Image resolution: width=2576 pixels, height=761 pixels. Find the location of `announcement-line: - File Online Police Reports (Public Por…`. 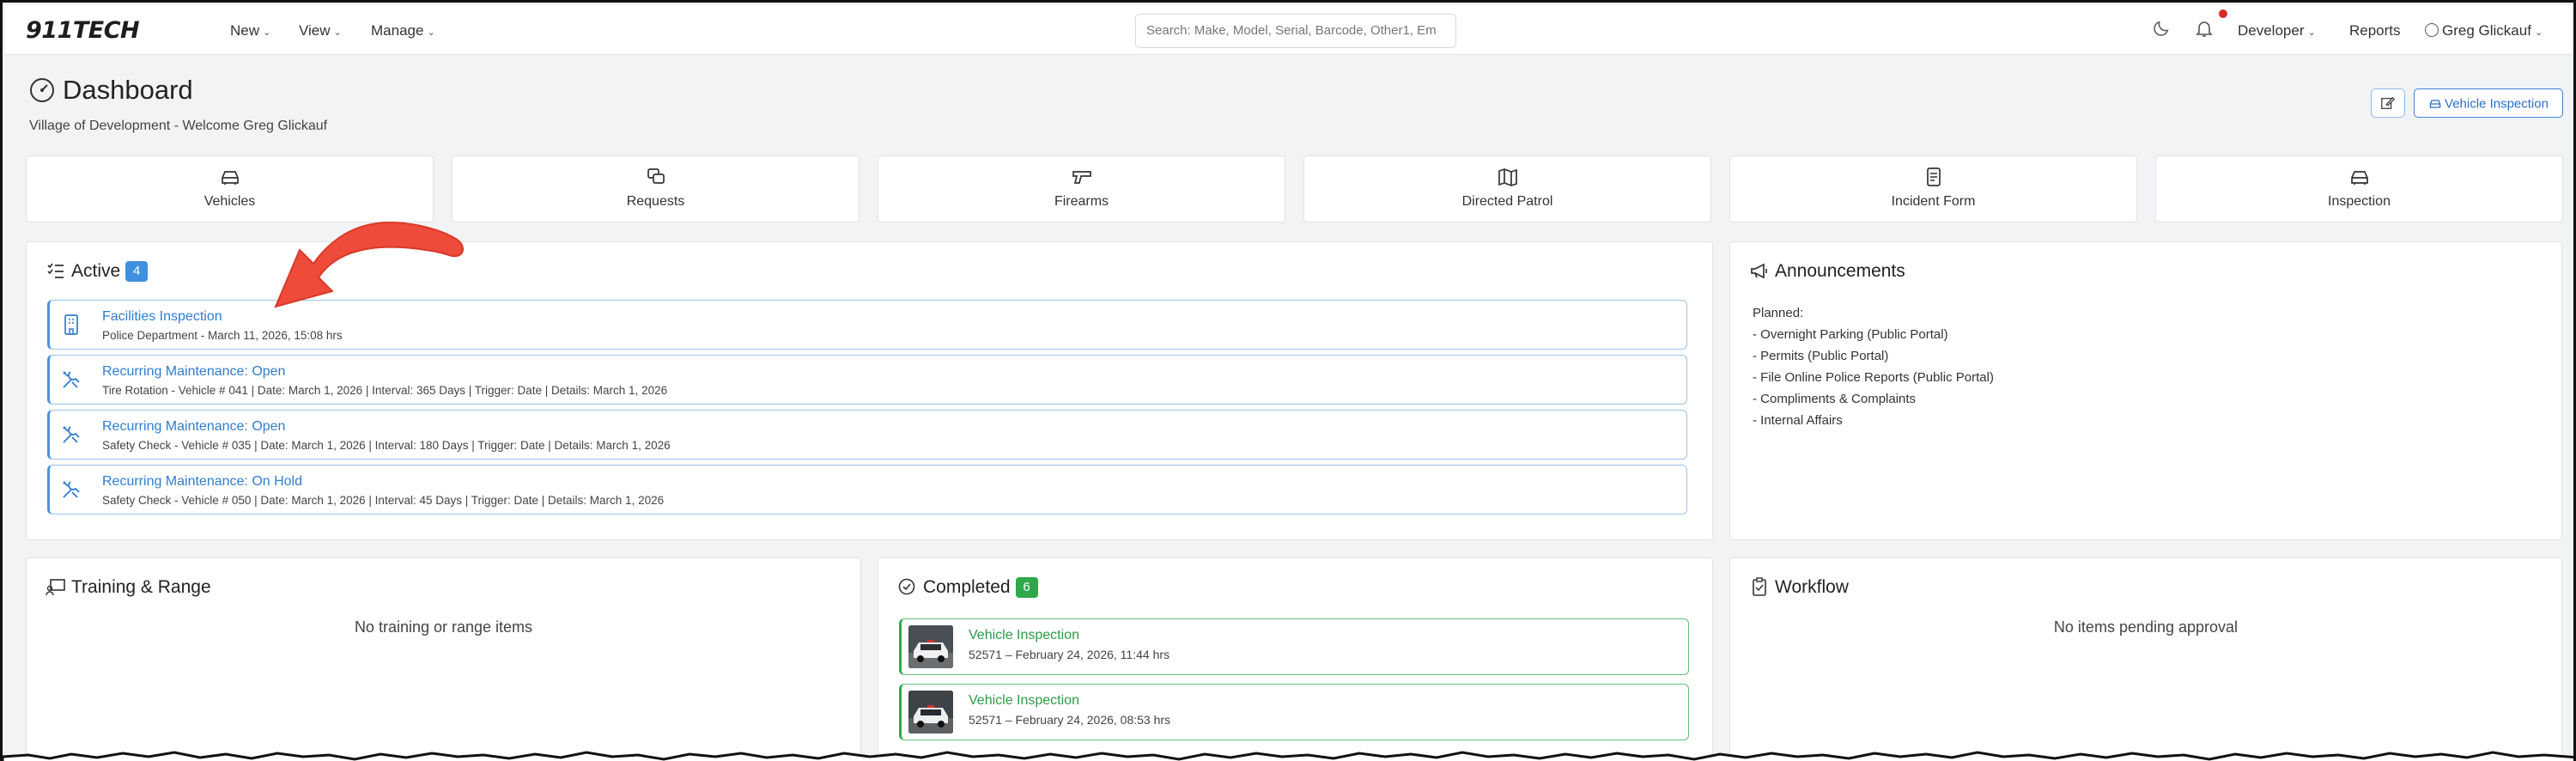

announcement-line: - File Online Police Reports (Public Por… is located at coordinates (1873, 377).